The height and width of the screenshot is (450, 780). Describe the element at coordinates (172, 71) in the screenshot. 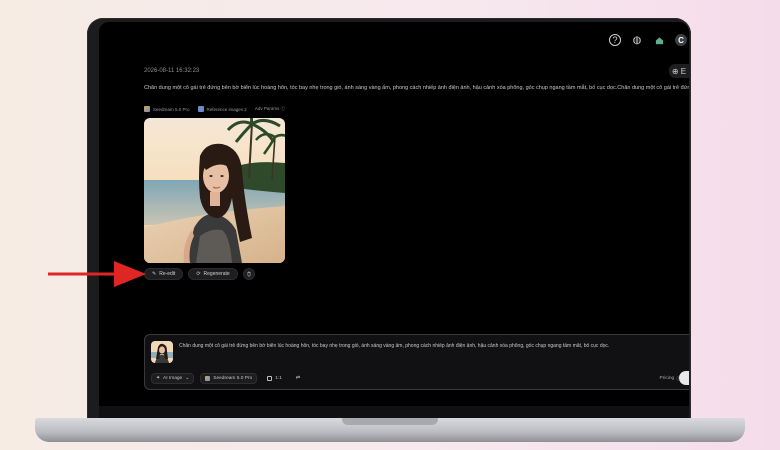

I see `generation-timestamp: 2026-08-11 16:32:23` at that location.